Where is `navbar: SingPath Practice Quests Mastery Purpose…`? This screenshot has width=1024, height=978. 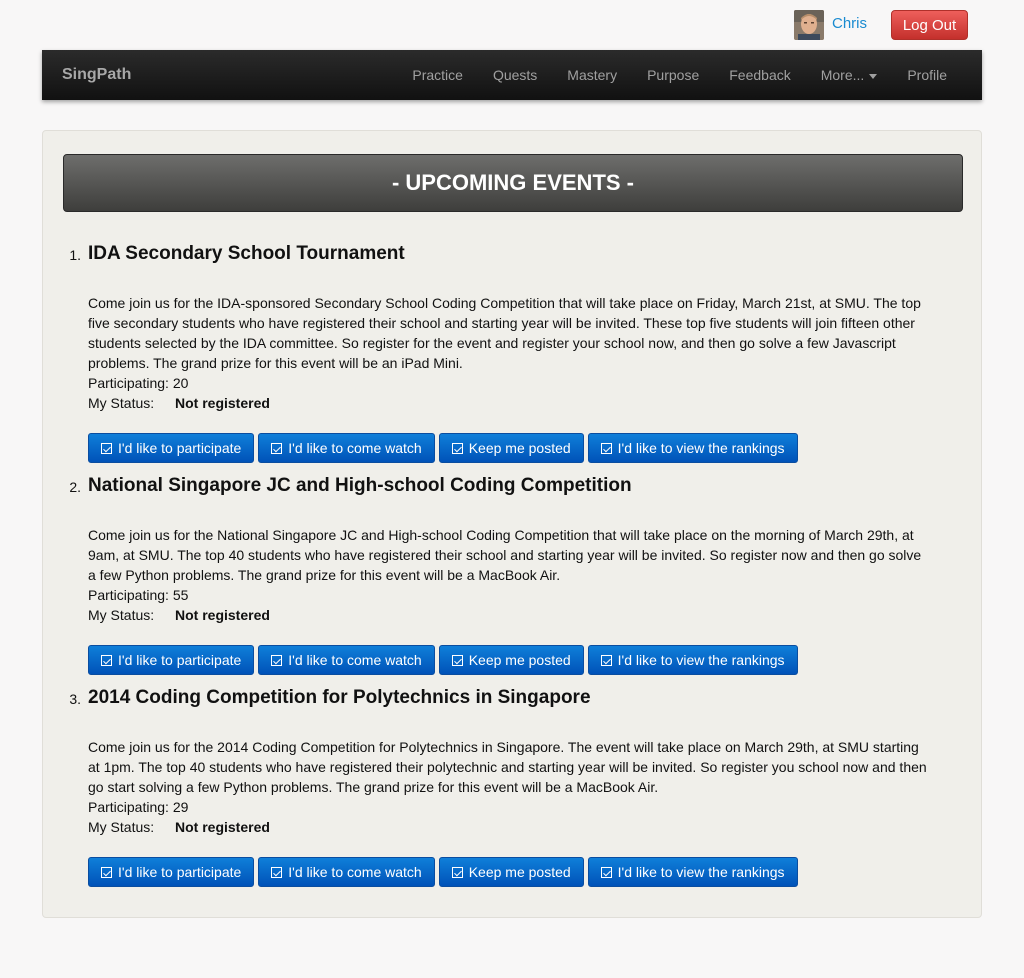 navbar: SingPath Practice Quests Mastery Purpose… is located at coordinates (512, 75).